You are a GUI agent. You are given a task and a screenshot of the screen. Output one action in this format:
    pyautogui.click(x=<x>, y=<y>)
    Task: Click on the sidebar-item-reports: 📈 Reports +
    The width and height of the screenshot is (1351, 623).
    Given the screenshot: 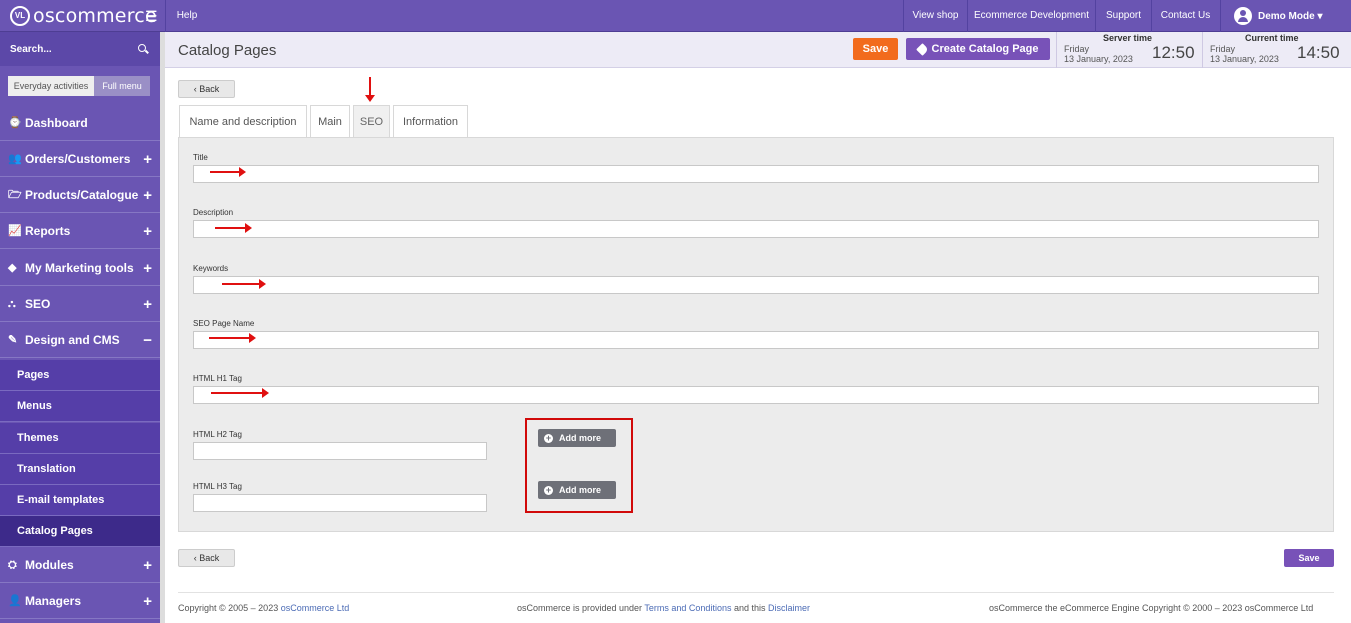 What is the action you would take?
    pyautogui.click(x=80, y=231)
    